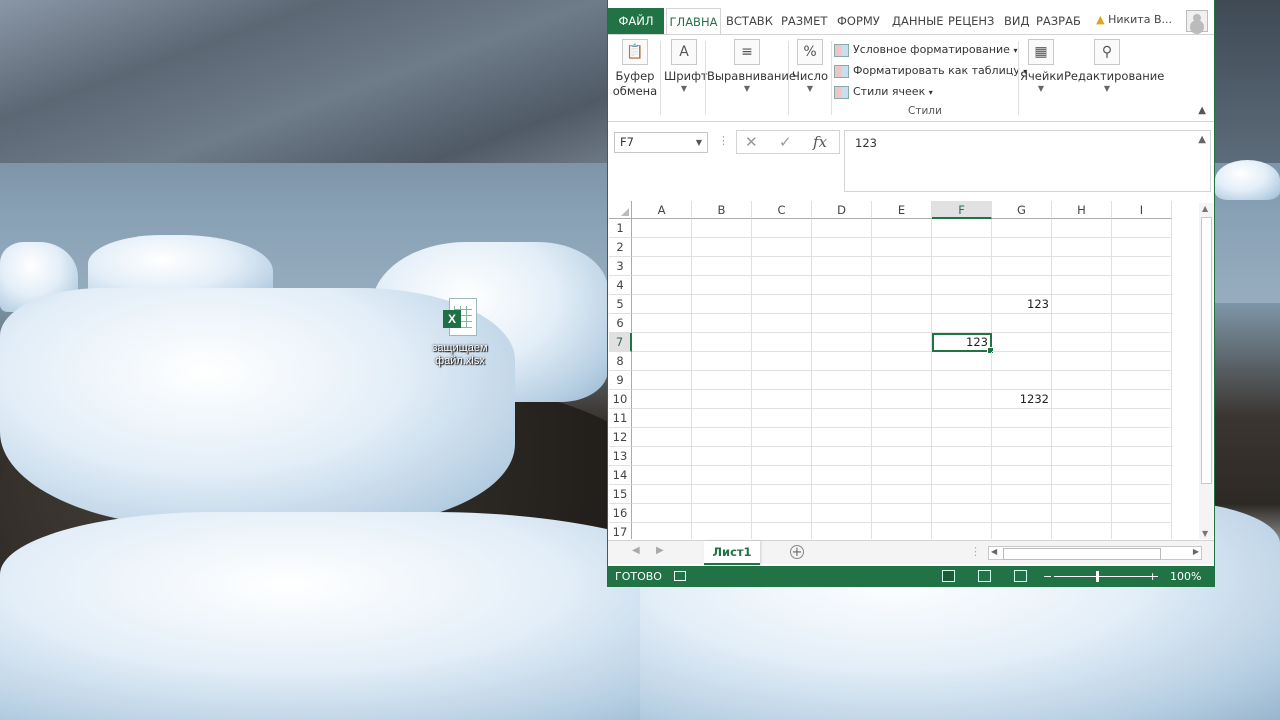 This screenshot has height=720, width=1280. I want to click on page-break-view-icon, so click(1020, 576).